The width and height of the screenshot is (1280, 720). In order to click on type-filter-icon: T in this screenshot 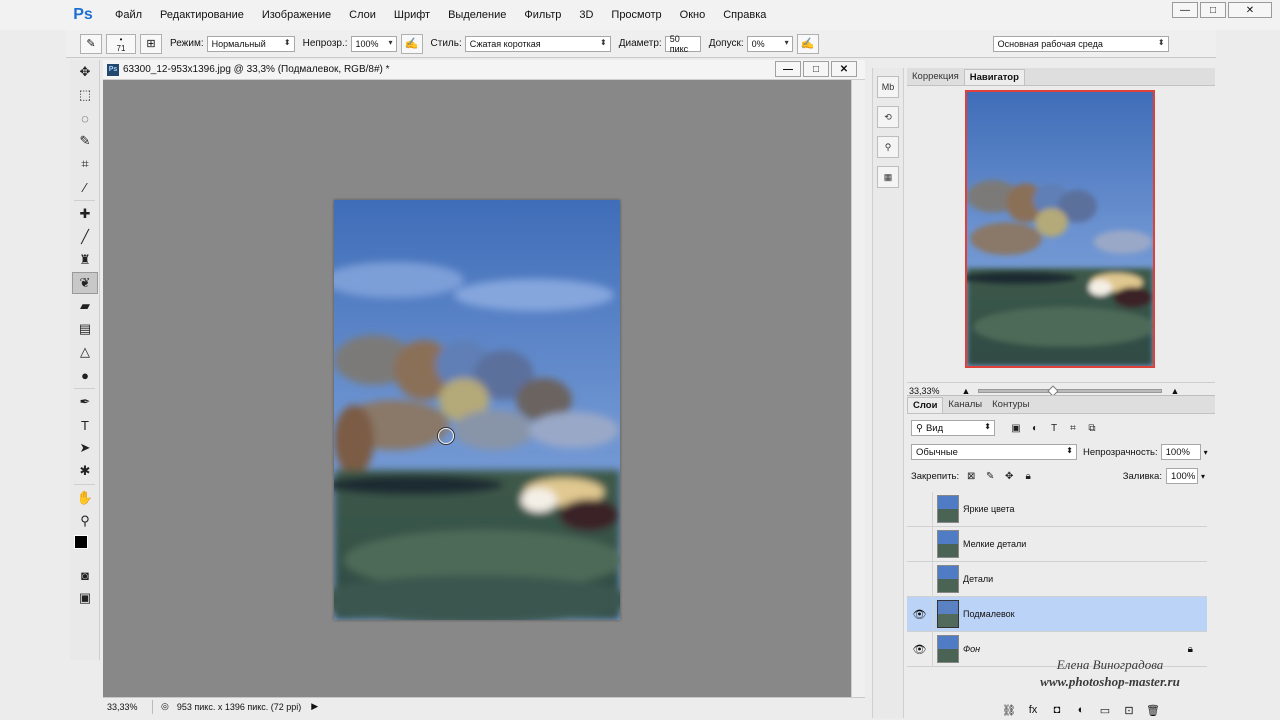, I will do `click(1054, 428)`.